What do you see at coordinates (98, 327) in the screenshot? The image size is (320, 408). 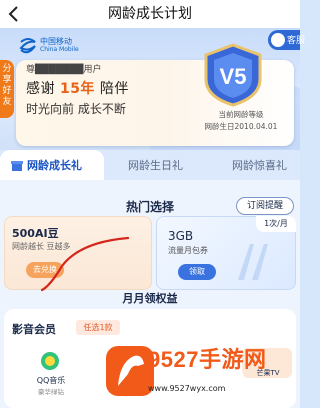 I see `vip-pick-tag: 任选1款` at bounding box center [98, 327].